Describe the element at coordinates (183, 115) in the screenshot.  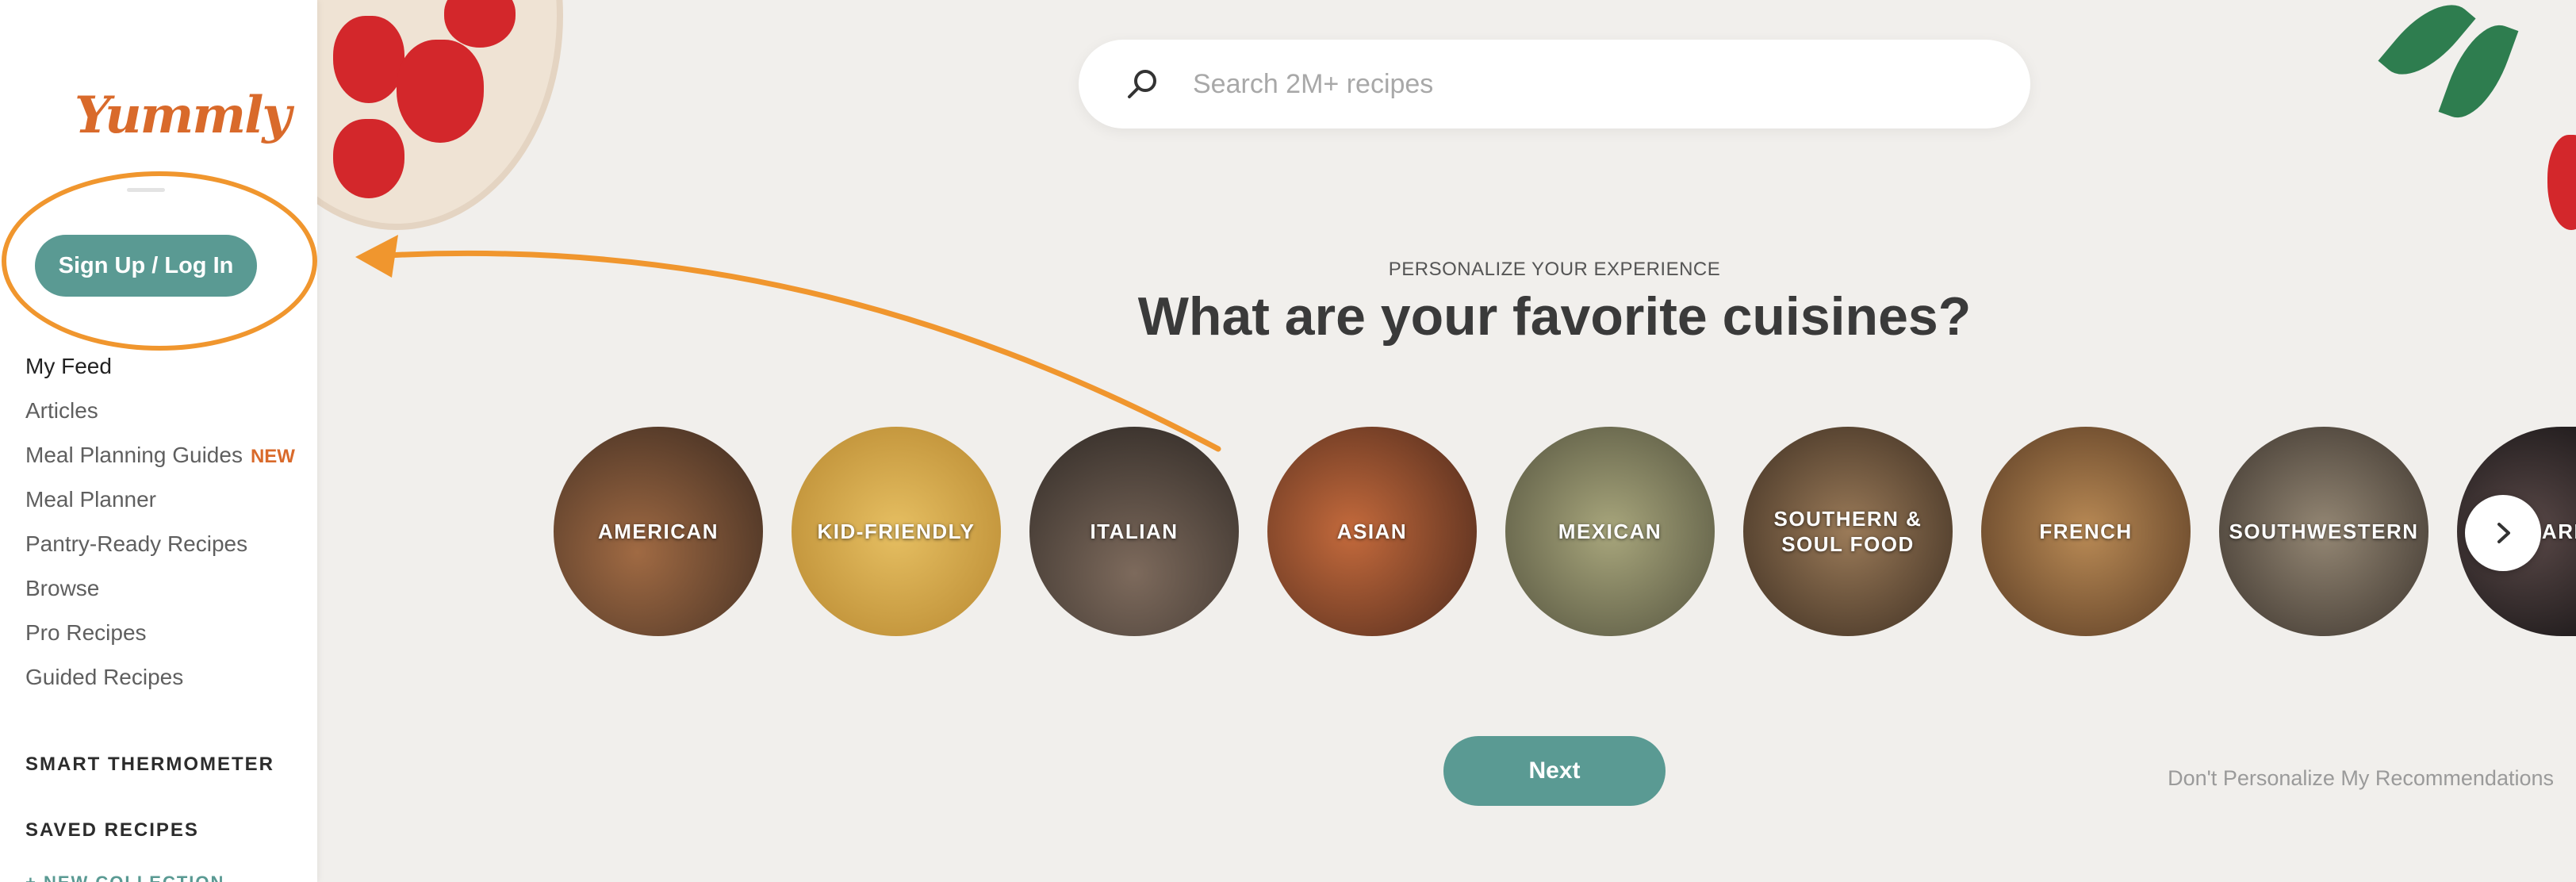
I see `yummly-logo: Yummly` at that location.